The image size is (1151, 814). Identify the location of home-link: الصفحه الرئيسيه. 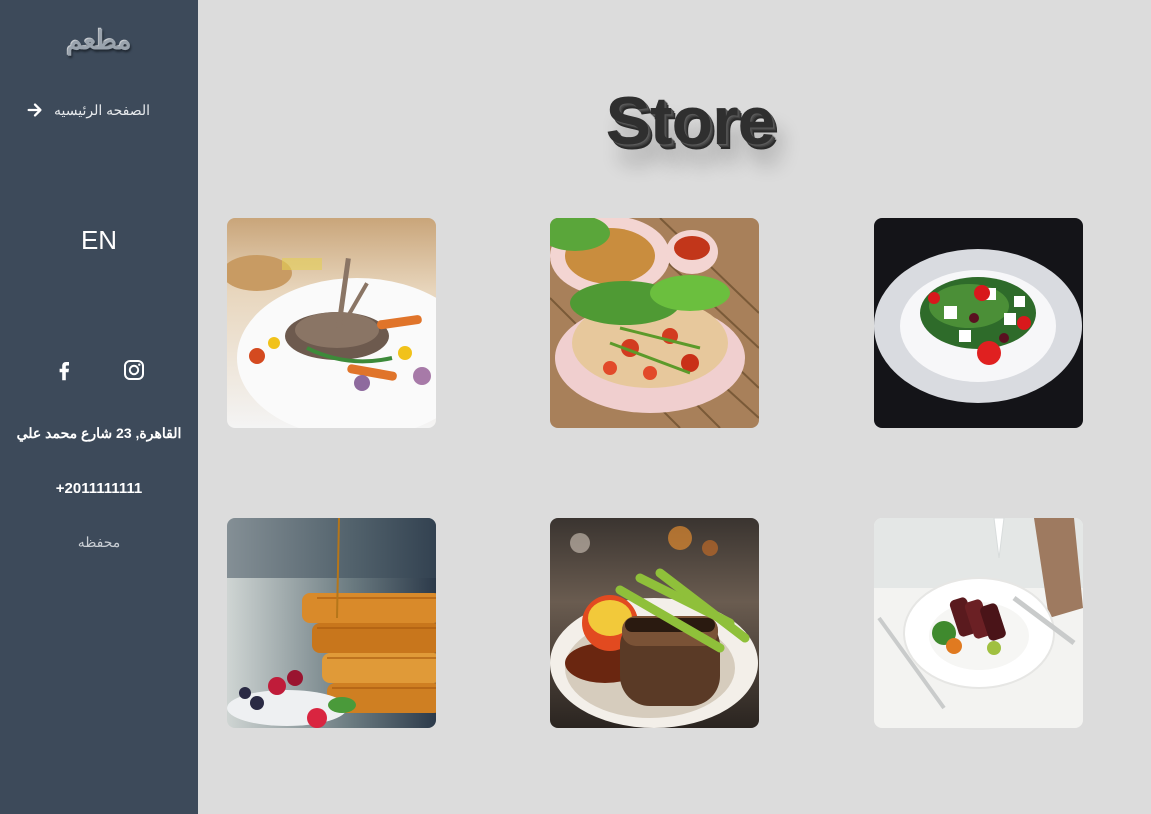
(101, 110).